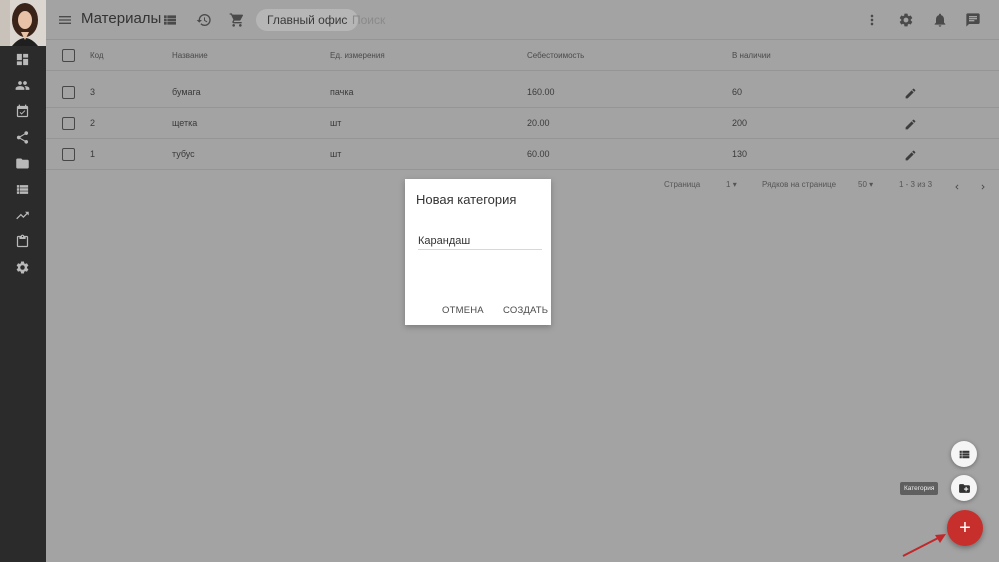 The height and width of the screenshot is (562, 999). I want to click on list-fab, so click(964, 454).